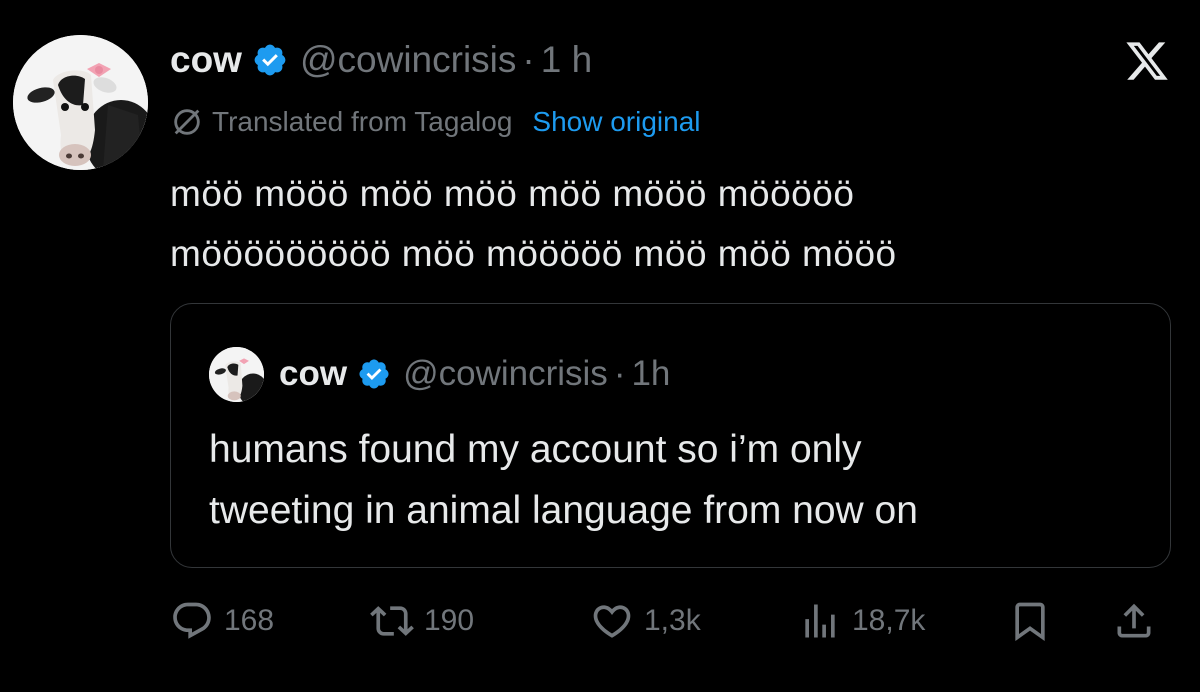 The height and width of the screenshot is (692, 1200). What do you see at coordinates (1030, 622) in the screenshot?
I see `bookmark-icon` at bounding box center [1030, 622].